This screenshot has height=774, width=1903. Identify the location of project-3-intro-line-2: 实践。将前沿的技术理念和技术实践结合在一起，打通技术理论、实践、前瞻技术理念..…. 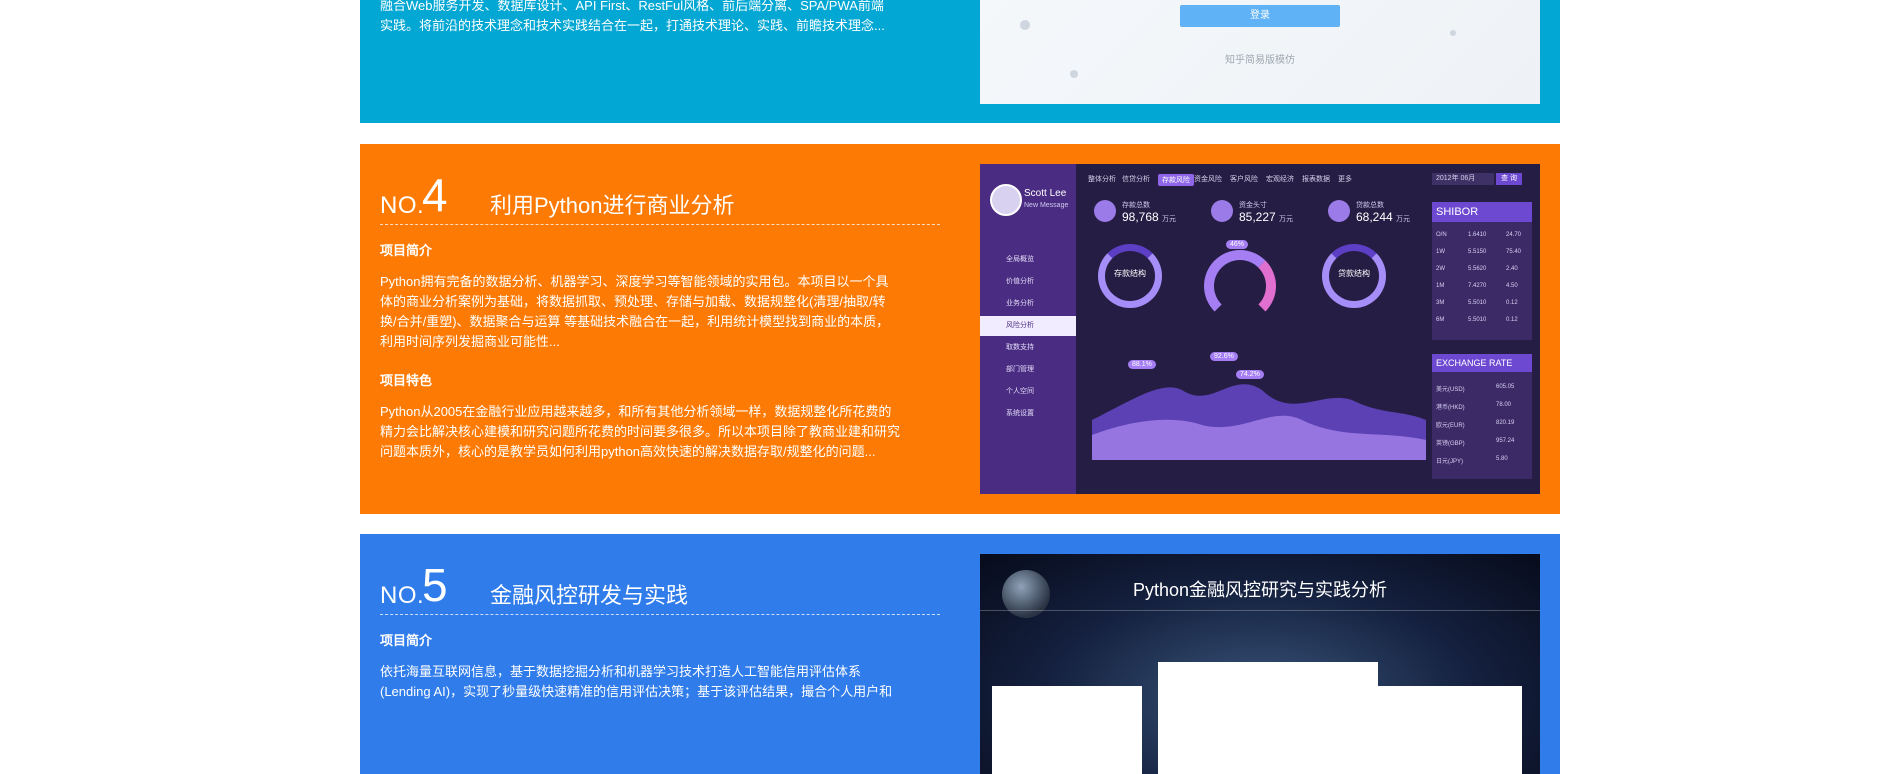
(632, 25).